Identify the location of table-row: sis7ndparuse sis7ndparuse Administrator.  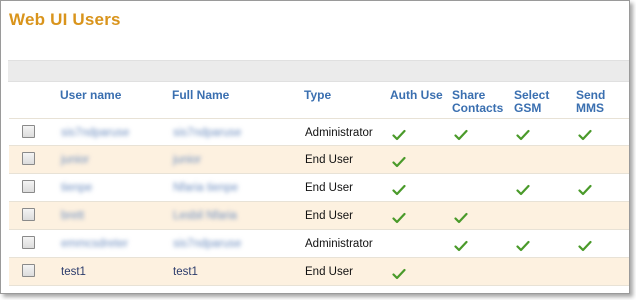
(319, 132).